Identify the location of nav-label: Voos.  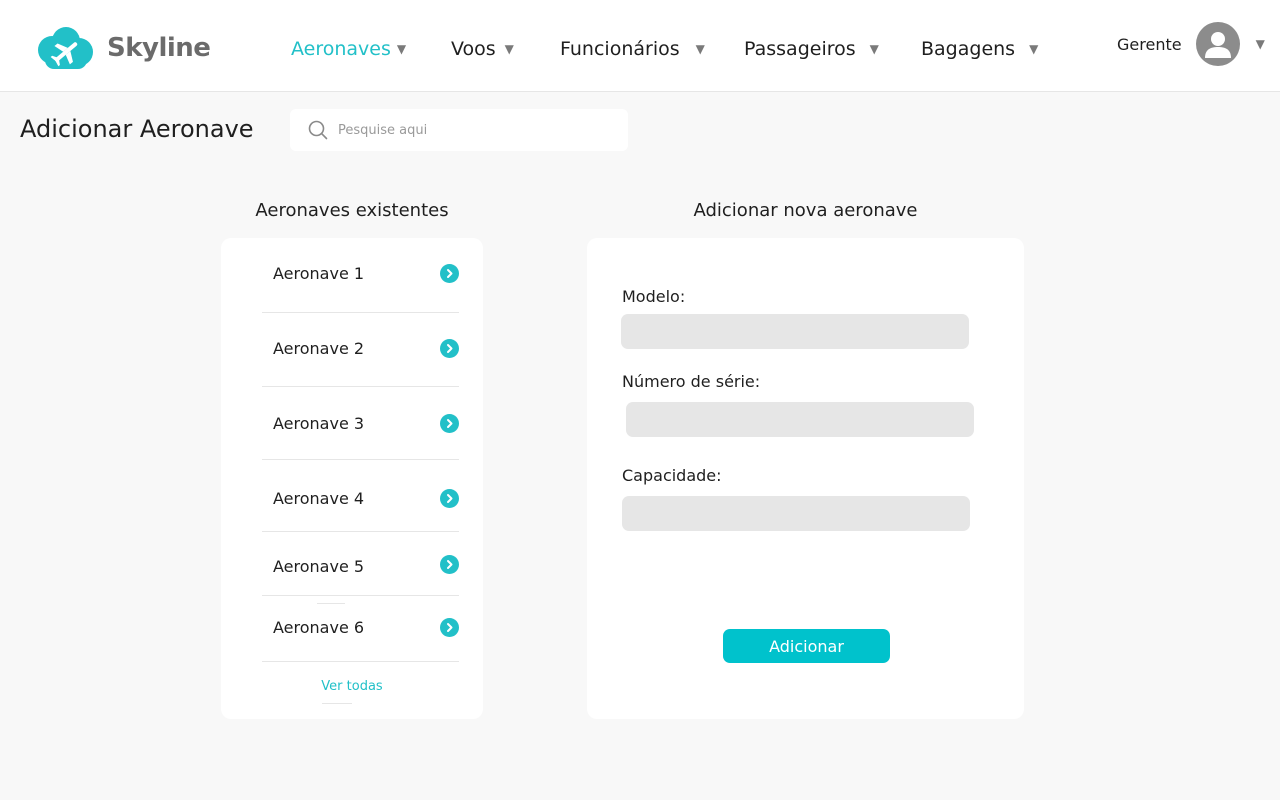
(473, 49).